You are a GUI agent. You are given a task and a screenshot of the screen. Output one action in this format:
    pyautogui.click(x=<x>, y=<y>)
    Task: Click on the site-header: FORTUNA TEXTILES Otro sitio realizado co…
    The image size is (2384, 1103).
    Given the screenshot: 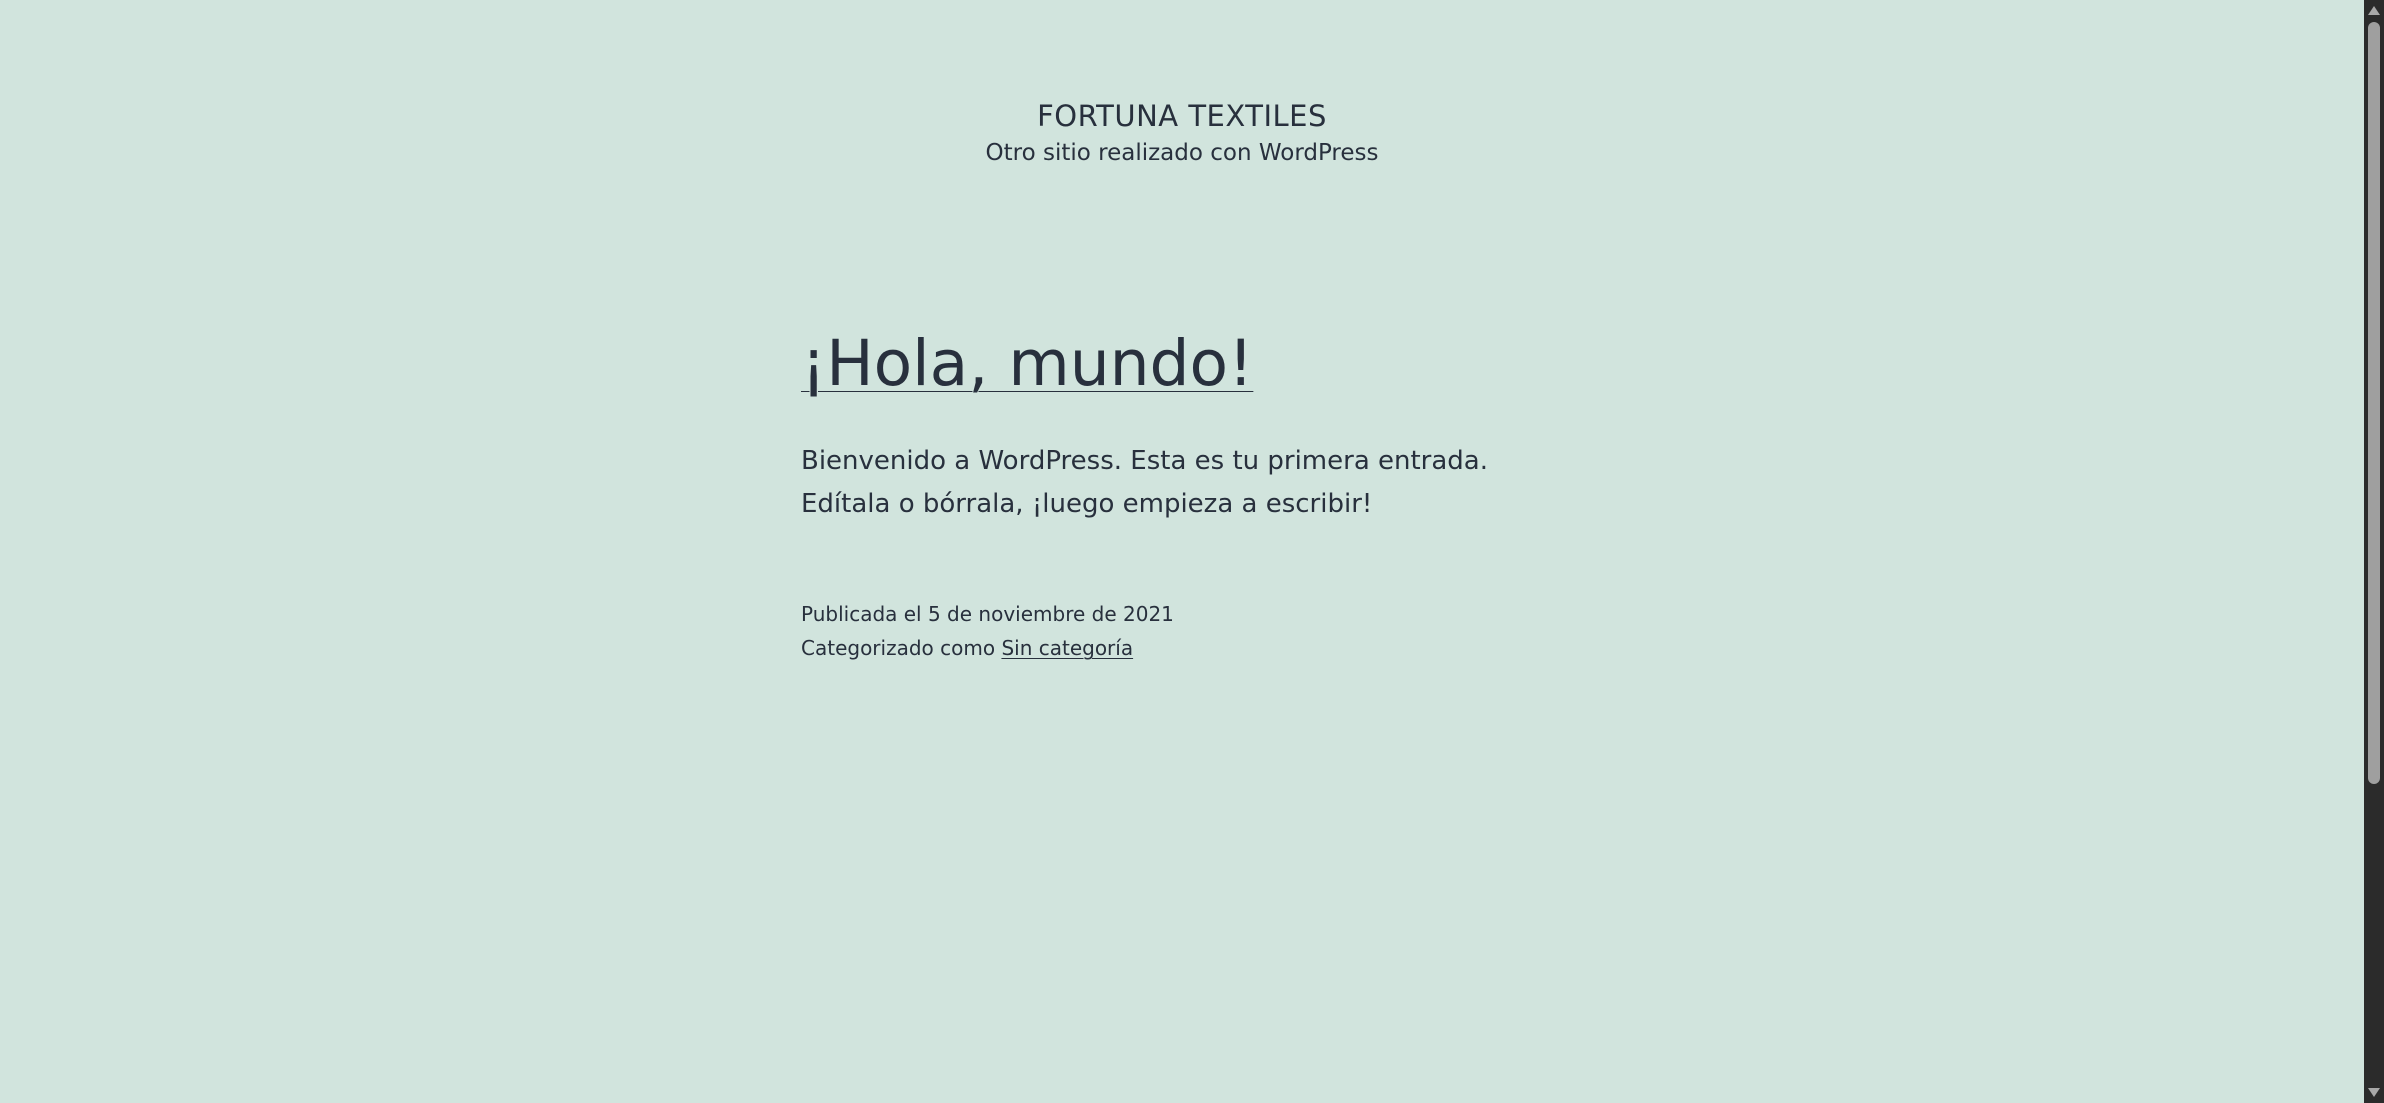 What is the action you would take?
    pyautogui.click(x=1182, y=133)
    